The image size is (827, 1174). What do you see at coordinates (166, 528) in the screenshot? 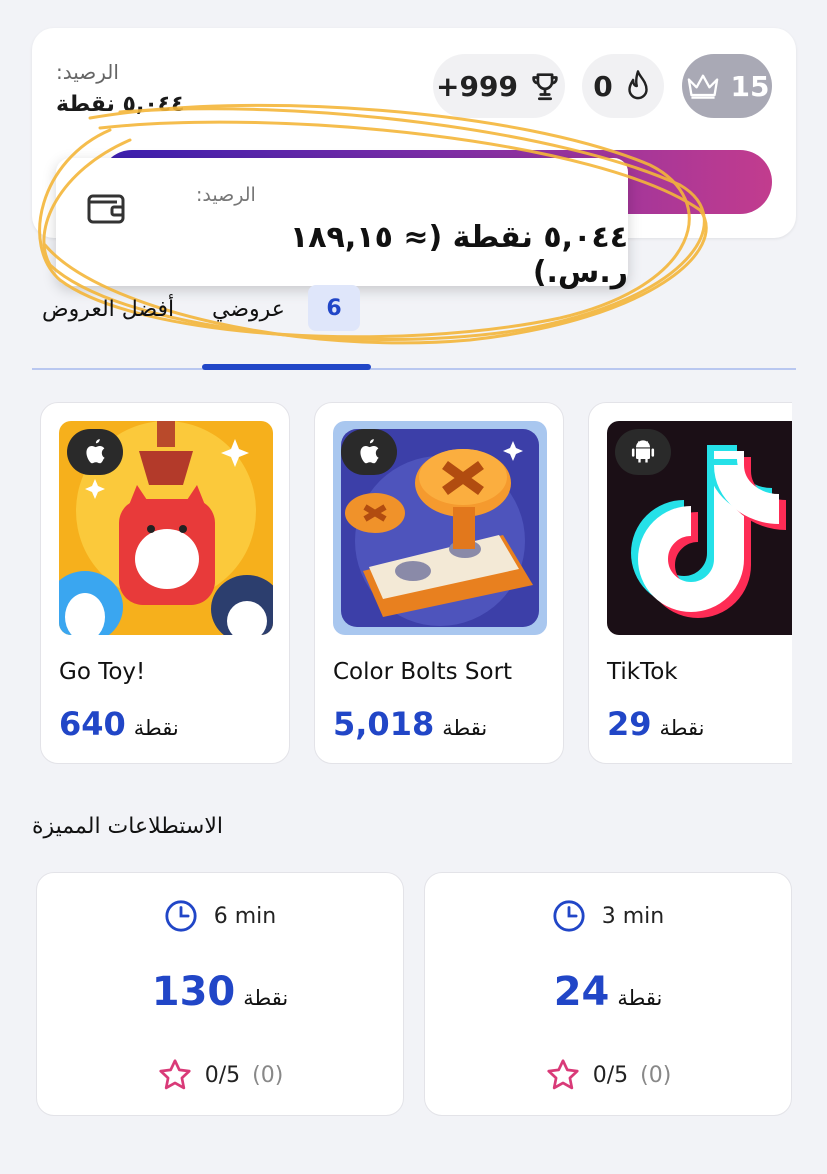
I see `go-toy-app-icon` at bounding box center [166, 528].